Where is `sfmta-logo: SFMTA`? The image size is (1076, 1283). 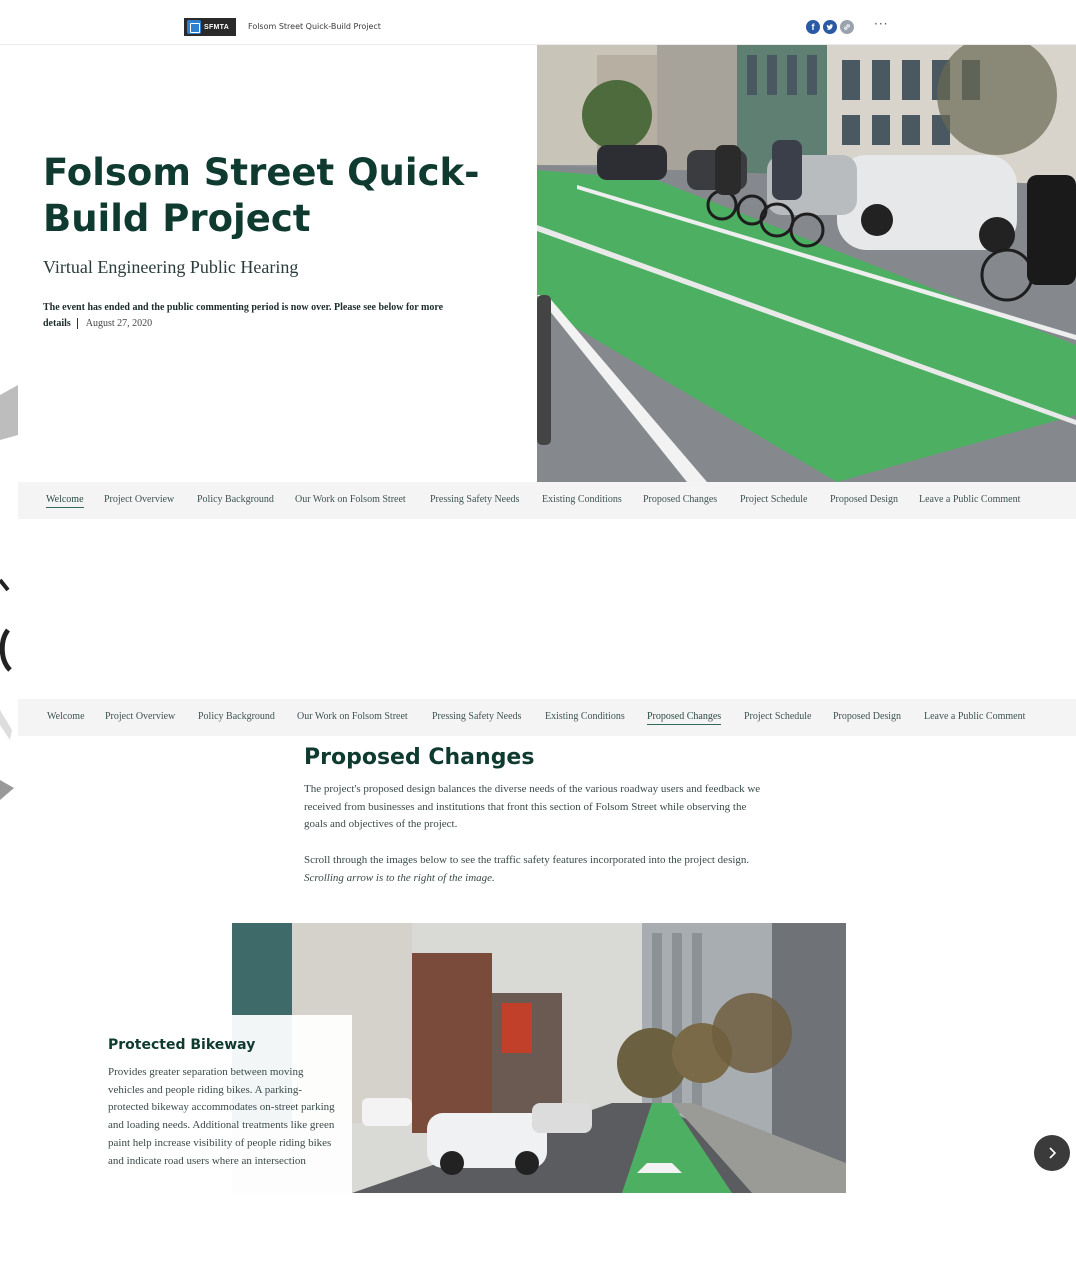
sfmta-logo: SFMTA is located at coordinates (210, 27).